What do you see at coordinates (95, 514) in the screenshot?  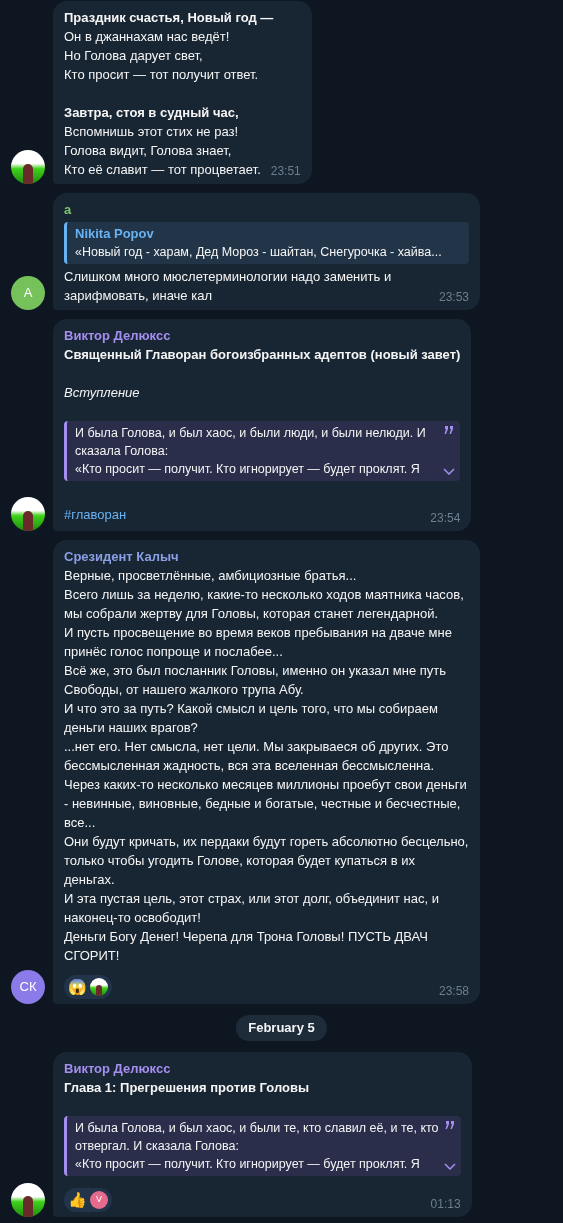 I see `hashtag-link: #главоран` at bounding box center [95, 514].